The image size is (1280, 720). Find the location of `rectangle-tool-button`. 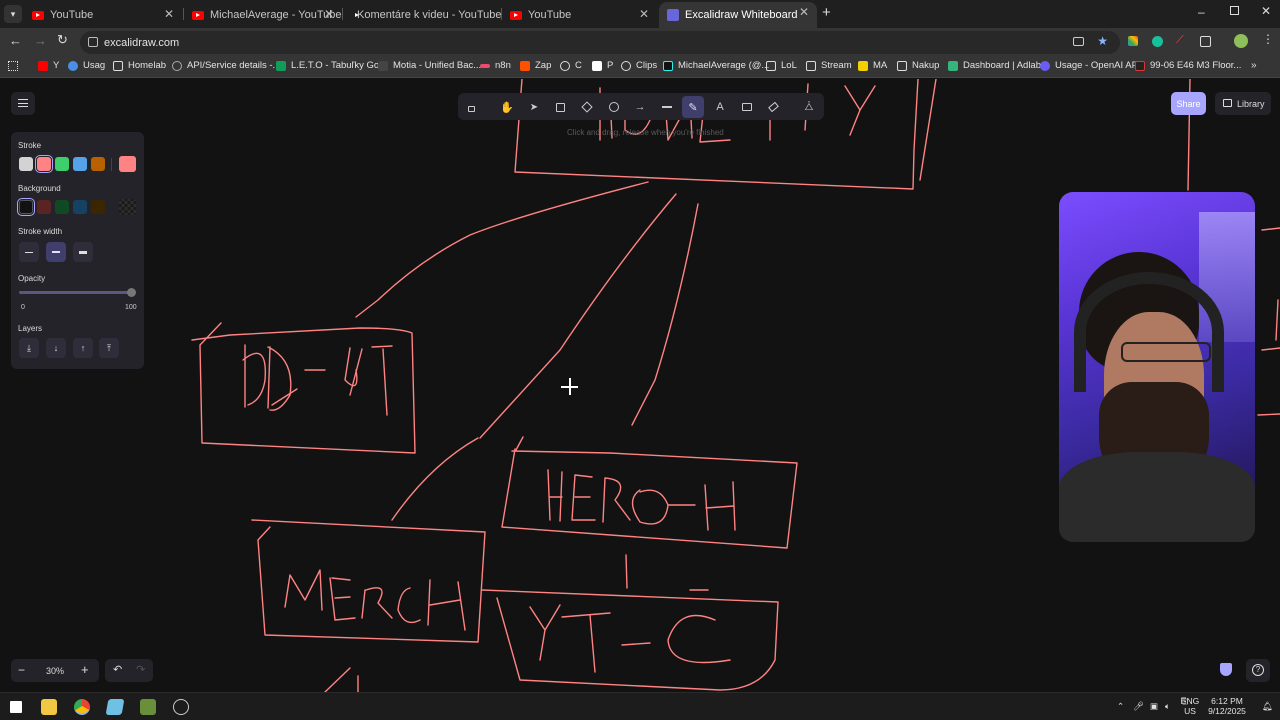

rectangle-tool-button is located at coordinates (560, 107).